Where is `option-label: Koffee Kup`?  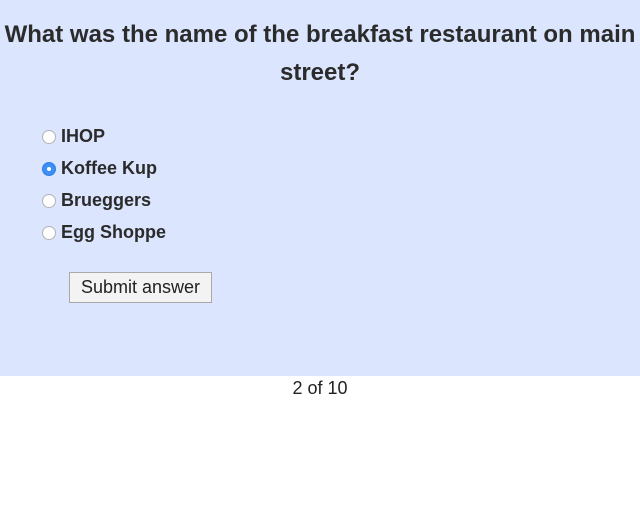 option-label: Koffee Kup is located at coordinates (109, 168).